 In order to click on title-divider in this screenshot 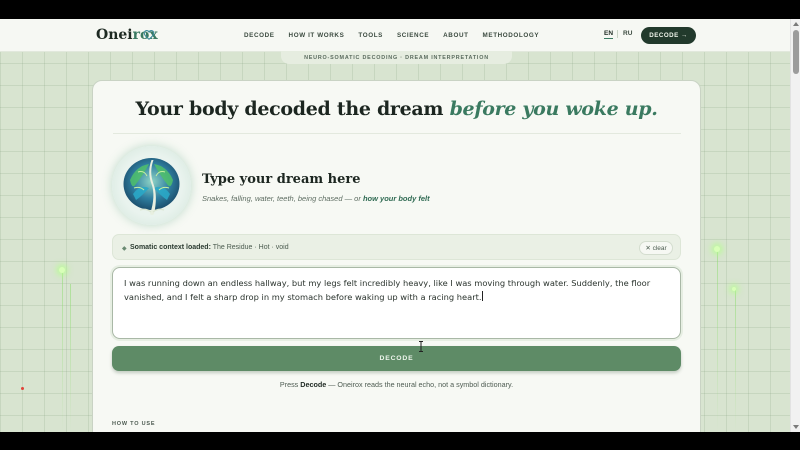, I will do `click(397, 133)`.